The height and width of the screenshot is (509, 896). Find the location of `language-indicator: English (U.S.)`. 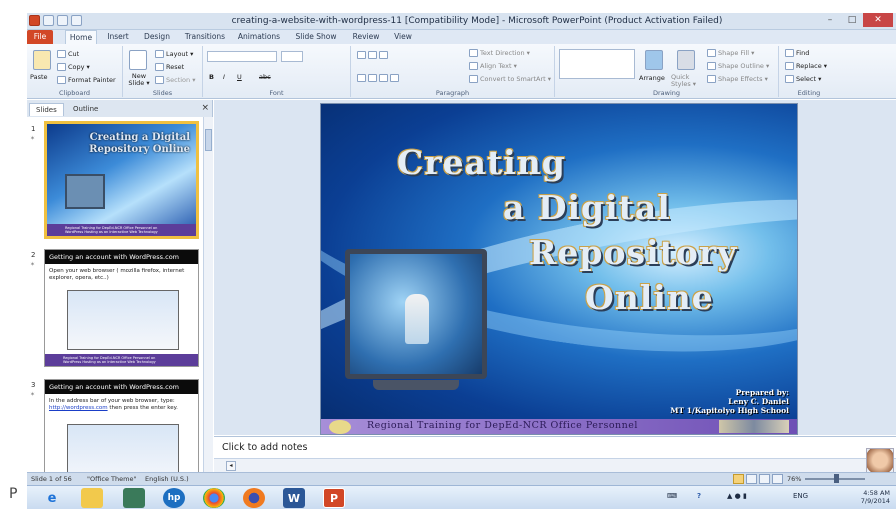

language-indicator: English (U.S.) is located at coordinates (167, 479).